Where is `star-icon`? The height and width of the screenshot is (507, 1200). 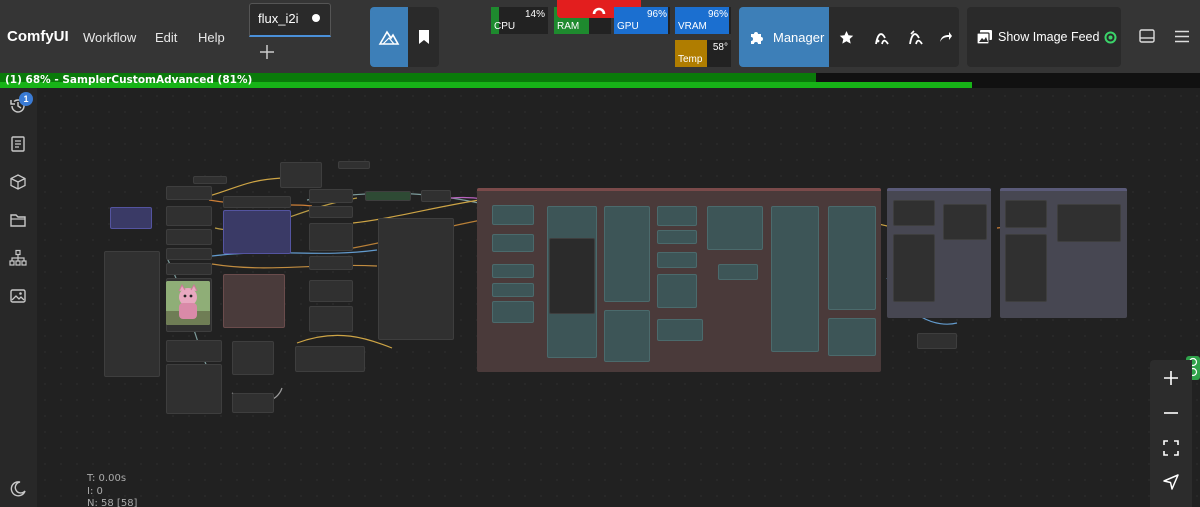
star-icon is located at coordinates (846, 37).